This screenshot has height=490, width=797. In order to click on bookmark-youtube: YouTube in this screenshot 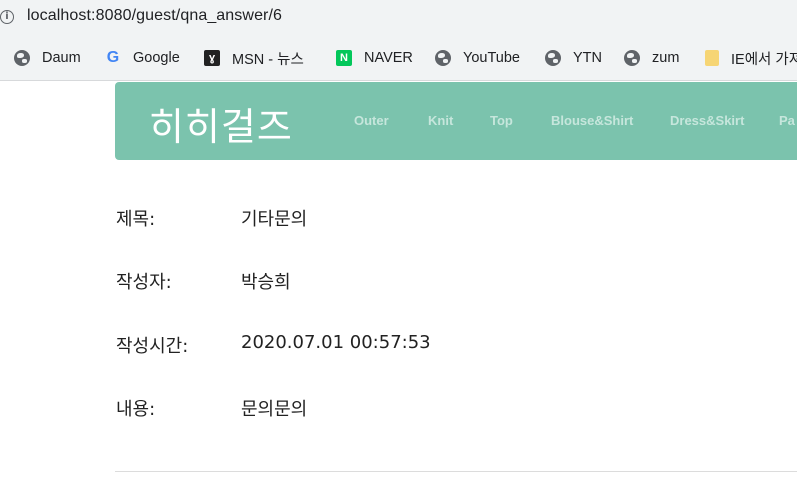, I will do `click(477, 58)`.